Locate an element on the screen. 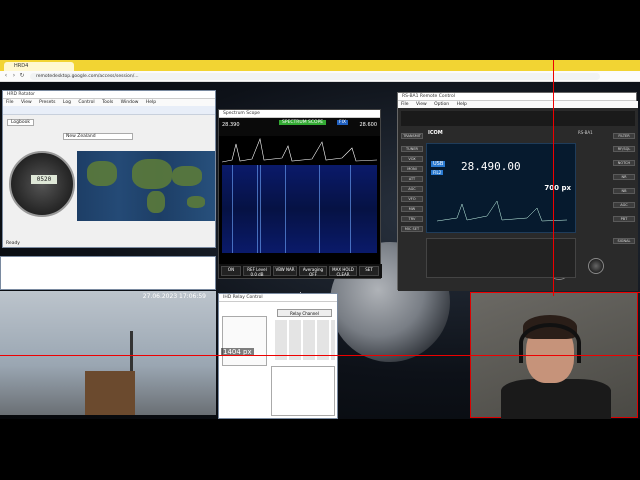 This screenshot has height=480, width=640. scope-on-button: ON is located at coordinates (231, 271).